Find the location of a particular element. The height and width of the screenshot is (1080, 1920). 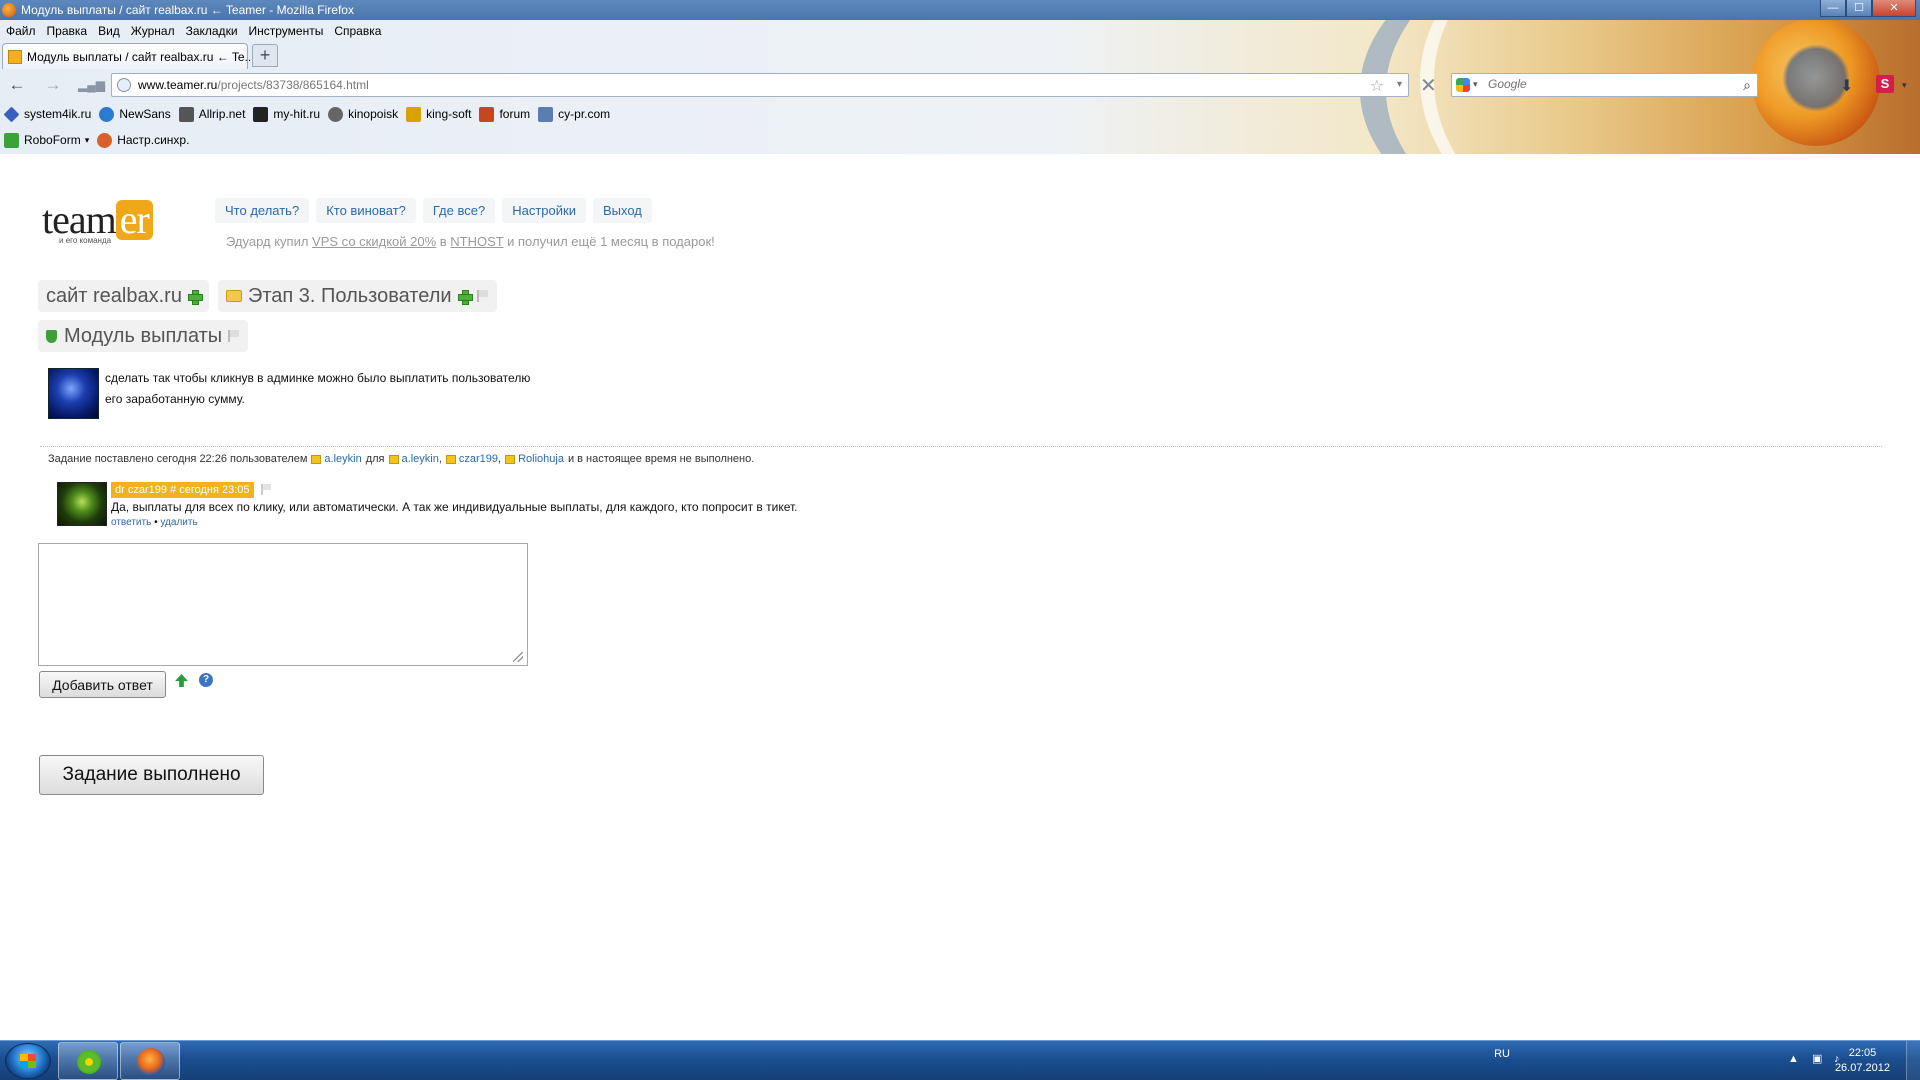

nav-where-all: Где все? is located at coordinates (459, 210).